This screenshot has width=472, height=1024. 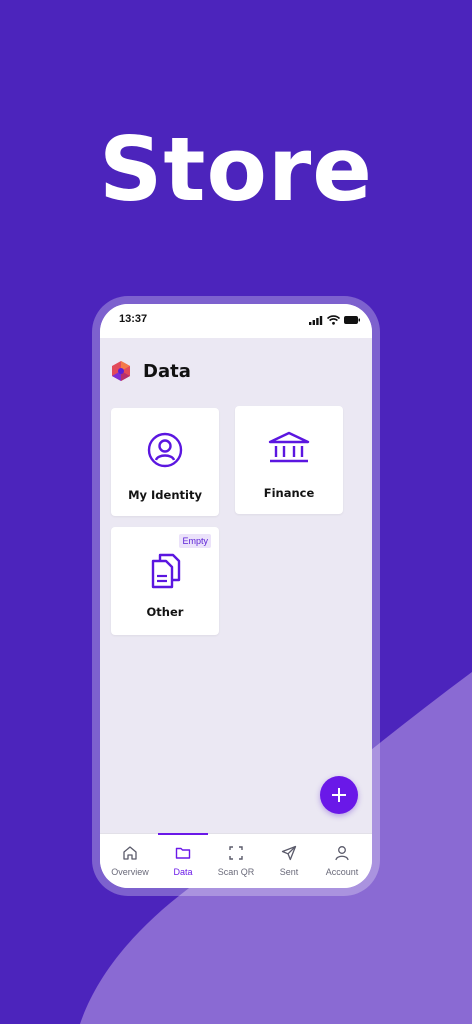 I want to click on documents-icon, so click(x=166, y=571).